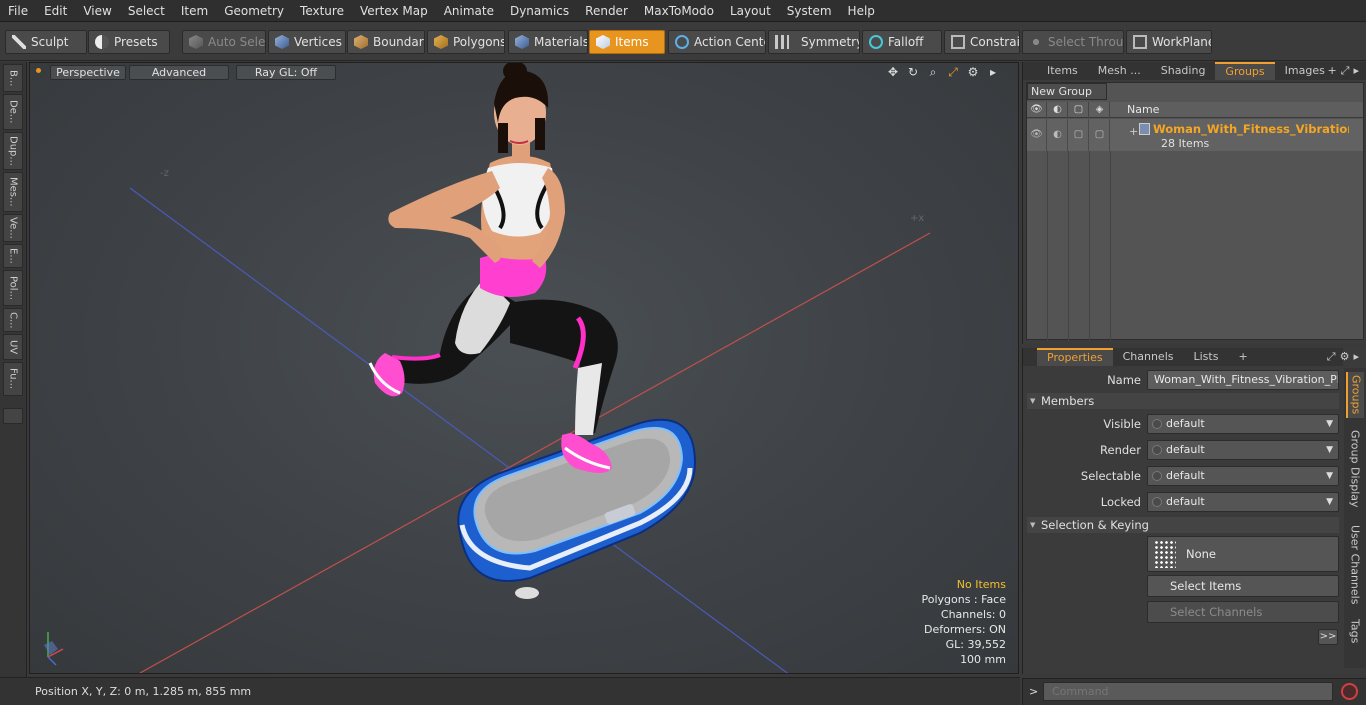  Describe the element at coordinates (913, 72) in the screenshot. I see `rotate-icon: ↻` at that location.